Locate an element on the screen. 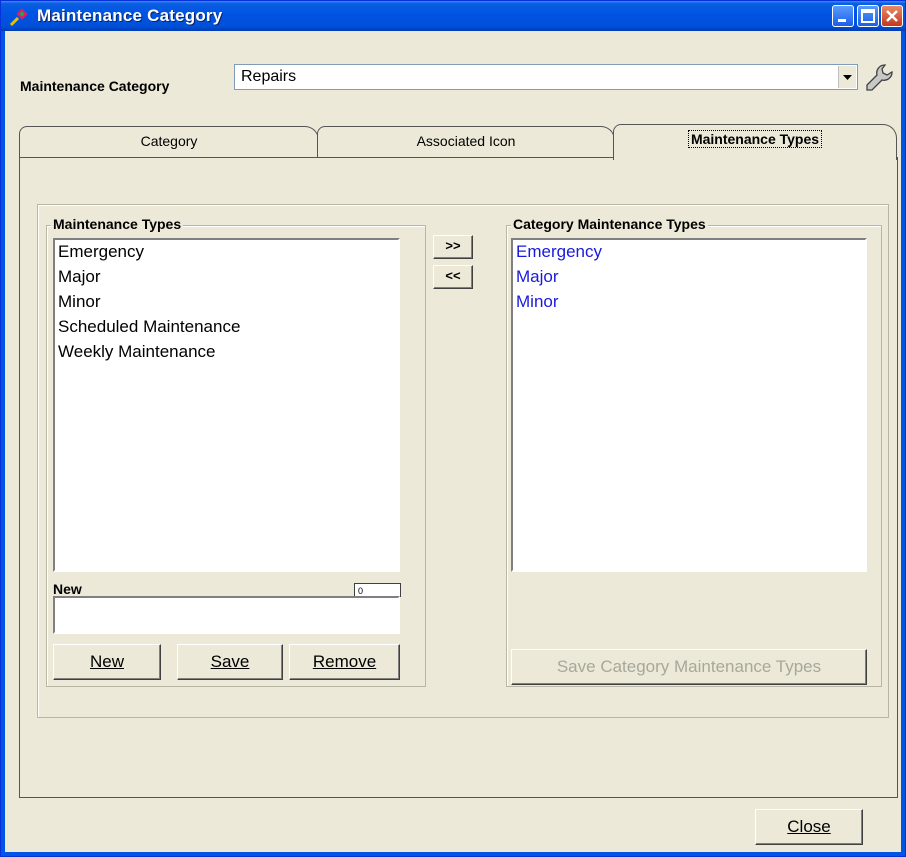 The width and height of the screenshot is (906, 857). tab-maintenance-types-label: Maintenance Types is located at coordinates (755, 139).